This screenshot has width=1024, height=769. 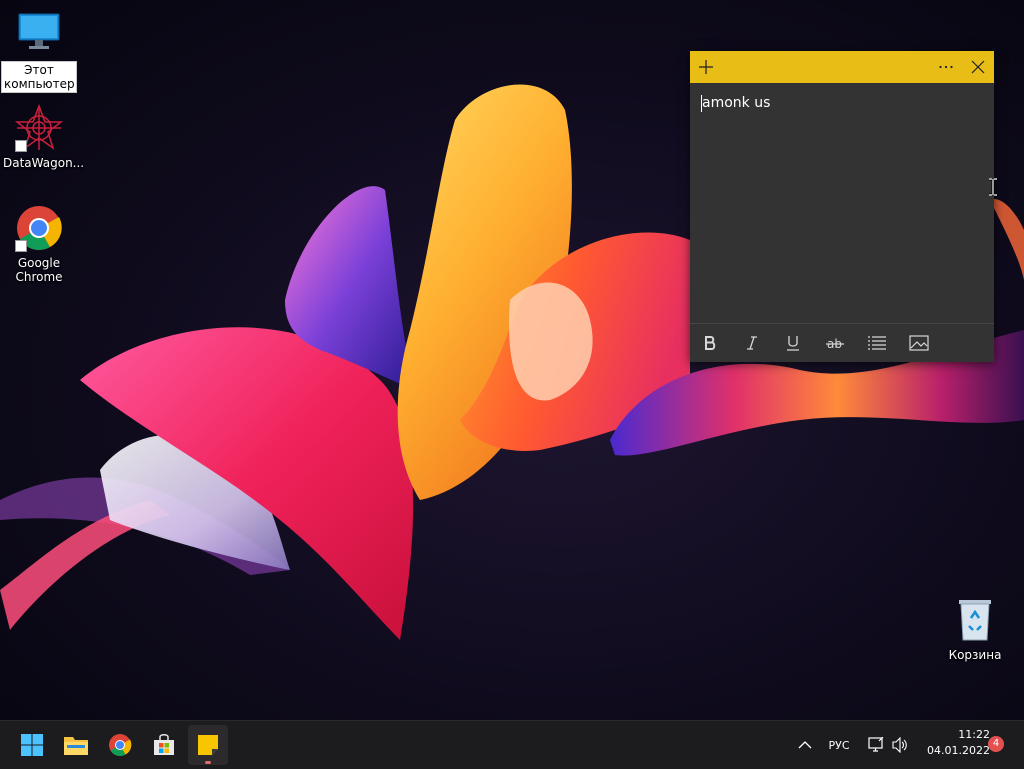 I want to click on image-icon, so click(x=919, y=343).